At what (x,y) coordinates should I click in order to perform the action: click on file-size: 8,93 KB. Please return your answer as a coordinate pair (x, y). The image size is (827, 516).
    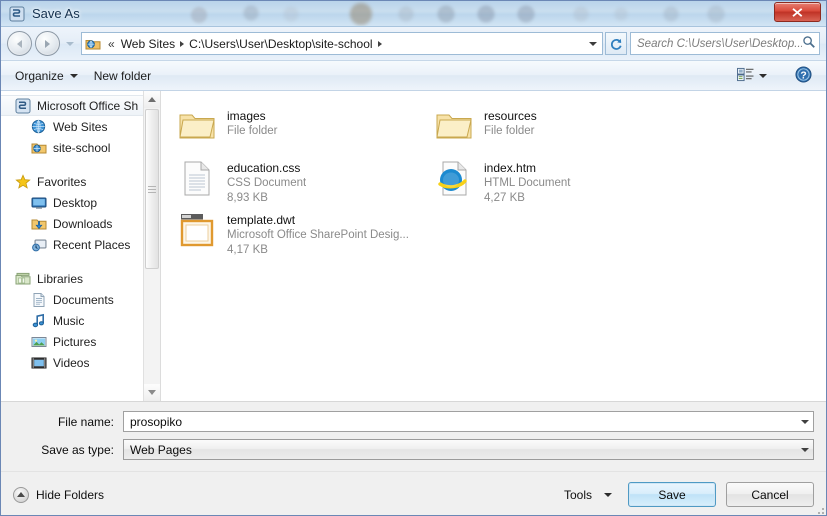
    Looking at the image, I should click on (247, 198).